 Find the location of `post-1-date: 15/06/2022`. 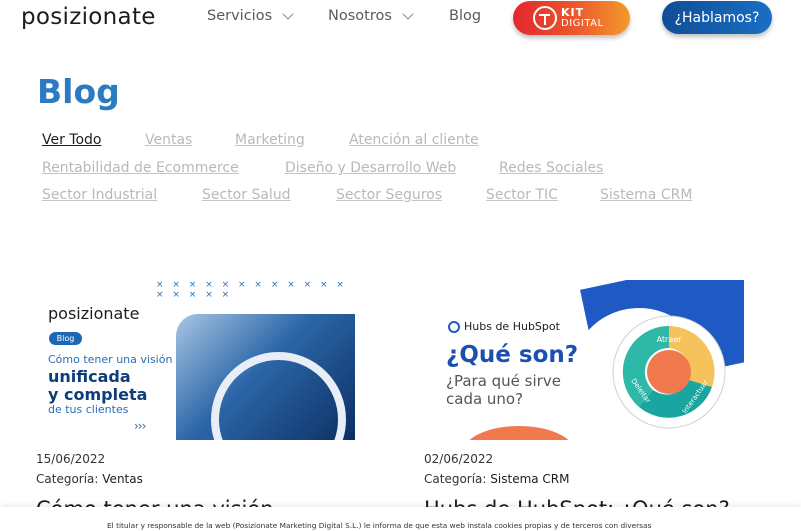

post-1-date: 15/06/2022 is located at coordinates (71, 459).